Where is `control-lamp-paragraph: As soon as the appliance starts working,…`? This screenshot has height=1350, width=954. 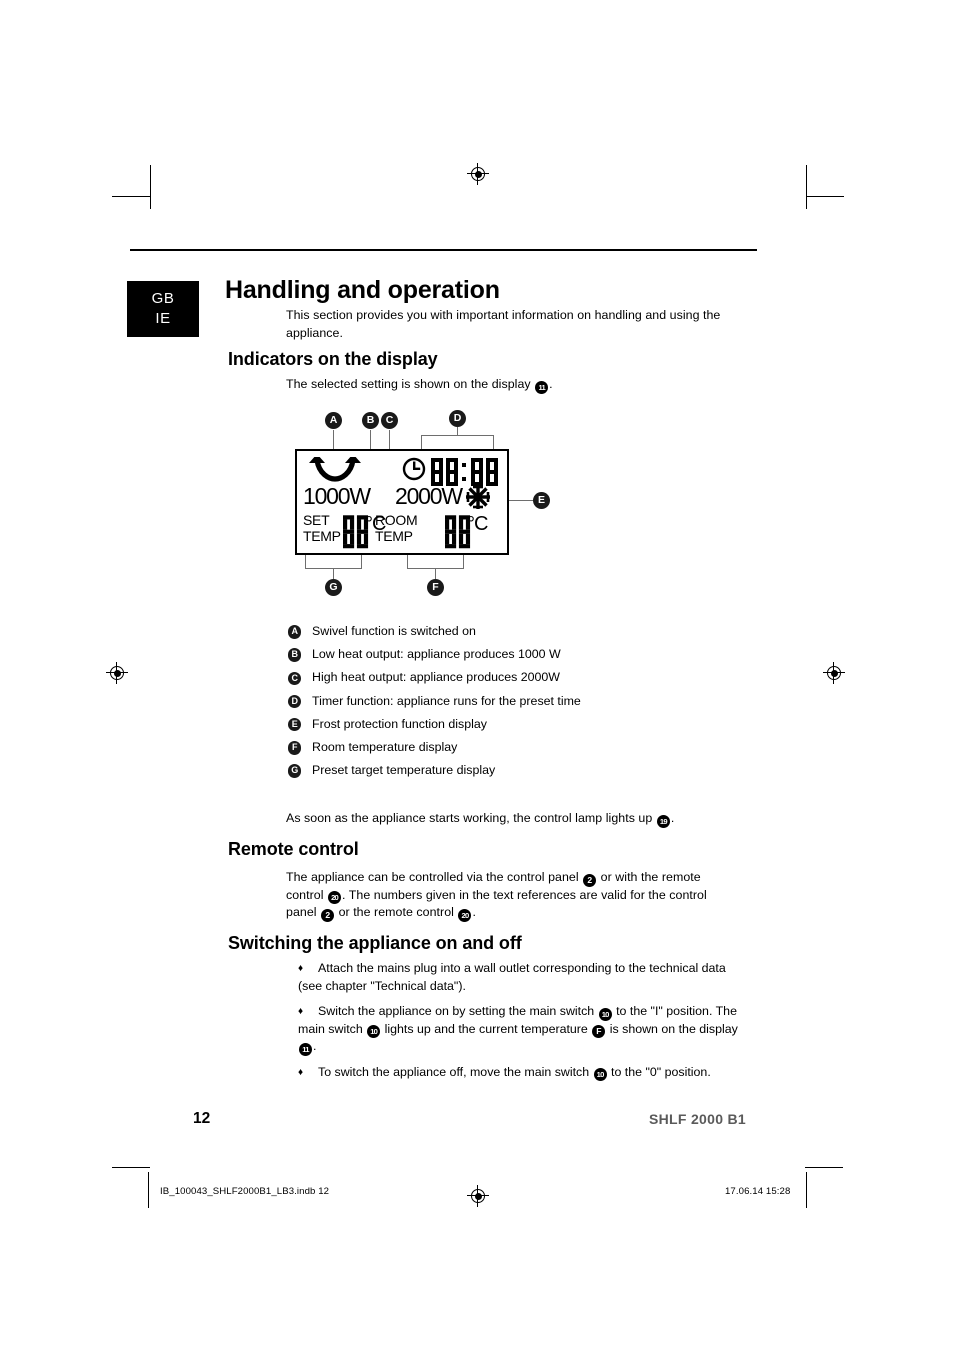 control-lamp-paragraph: As soon as the appliance starts working,… is located at coordinates (516, 819).